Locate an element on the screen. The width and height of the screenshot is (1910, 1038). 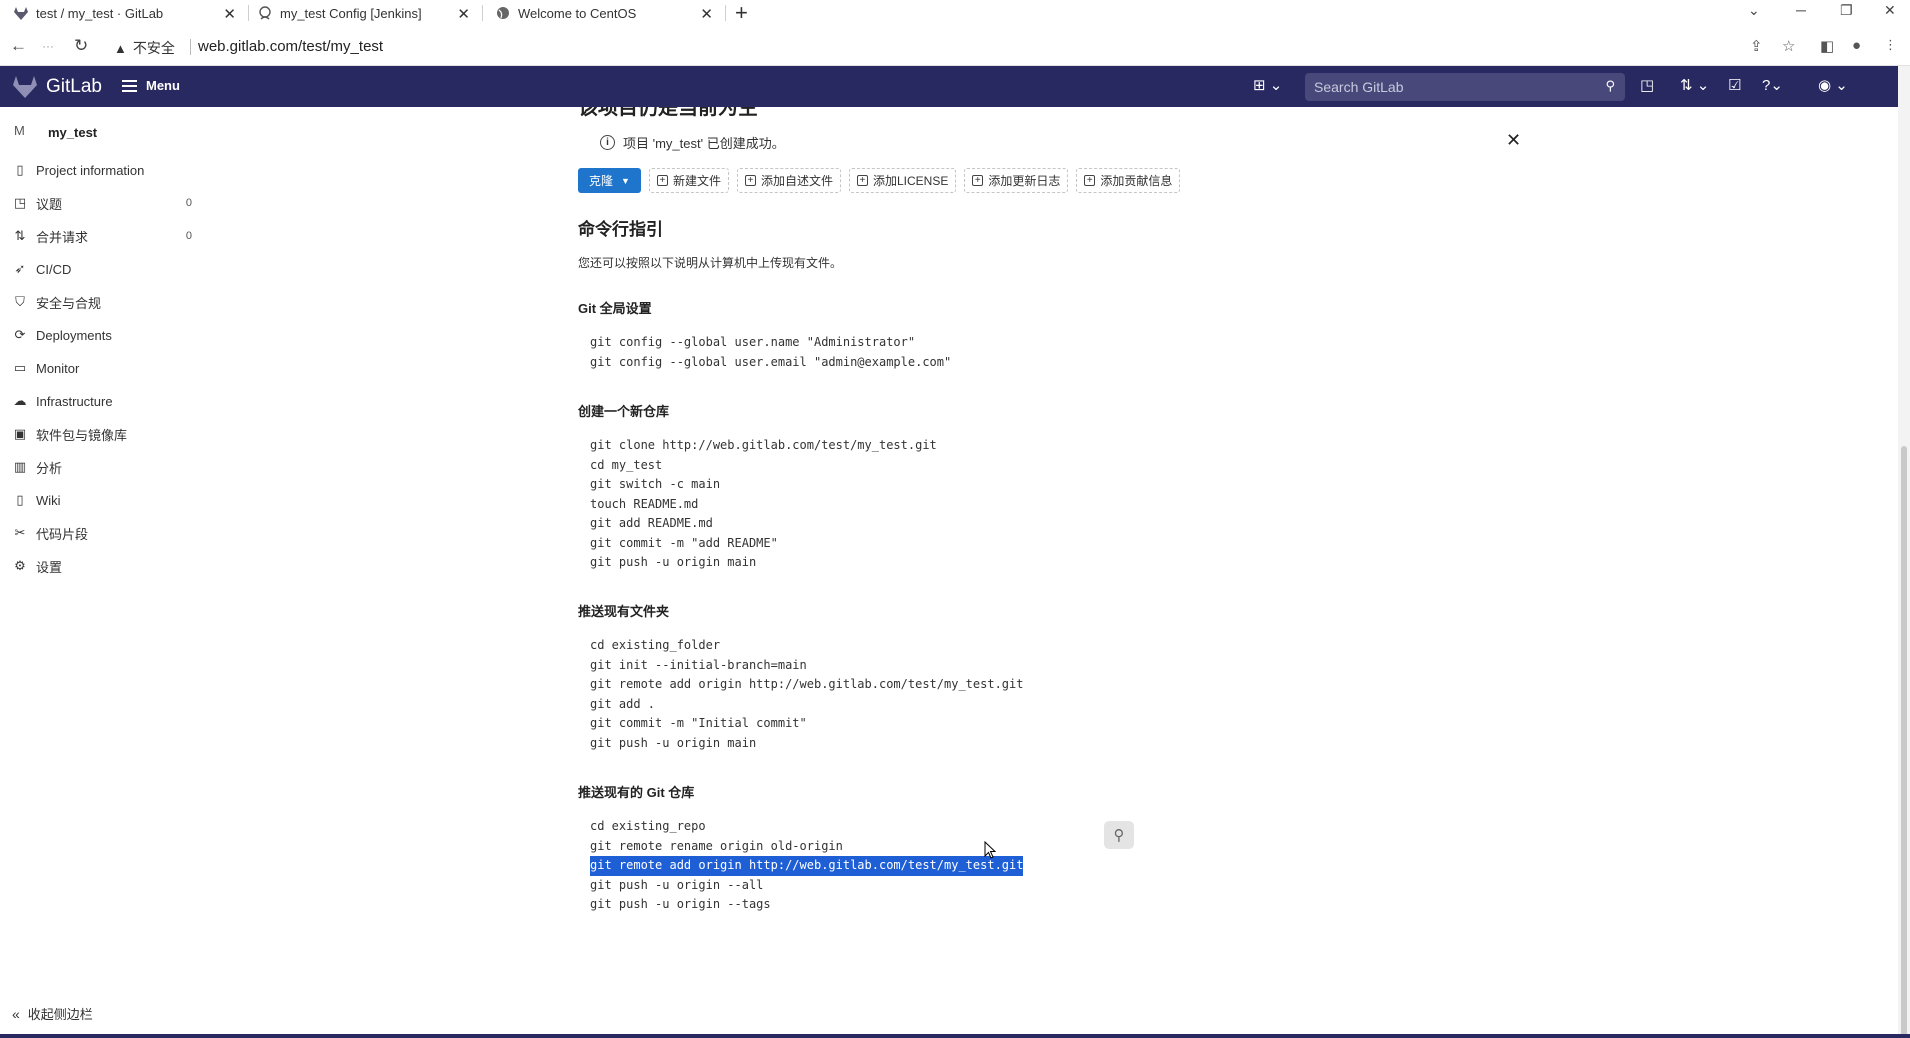
minimize-icon: ─ is located at coordinates (1801, 10).